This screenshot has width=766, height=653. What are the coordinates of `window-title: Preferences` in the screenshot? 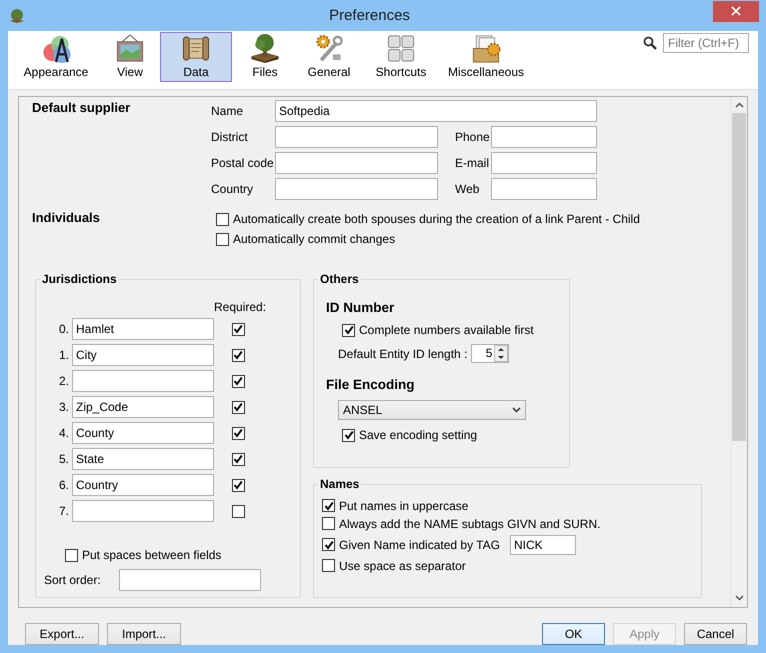 It's located at (369, 15).